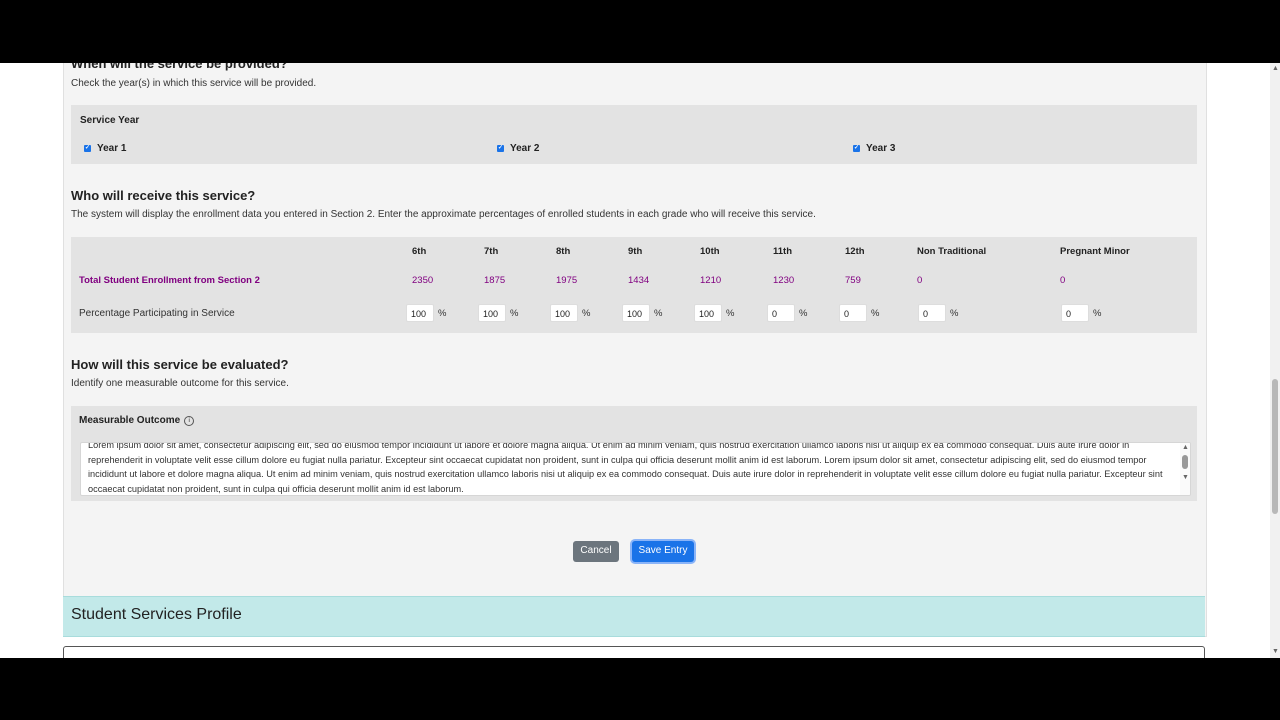 Image resolution: width=1280 pixels, height=720 pixels. Describe the element at coordinates (112, 148) in the screenshot. I see `year-1-label: Year 1` at that location.